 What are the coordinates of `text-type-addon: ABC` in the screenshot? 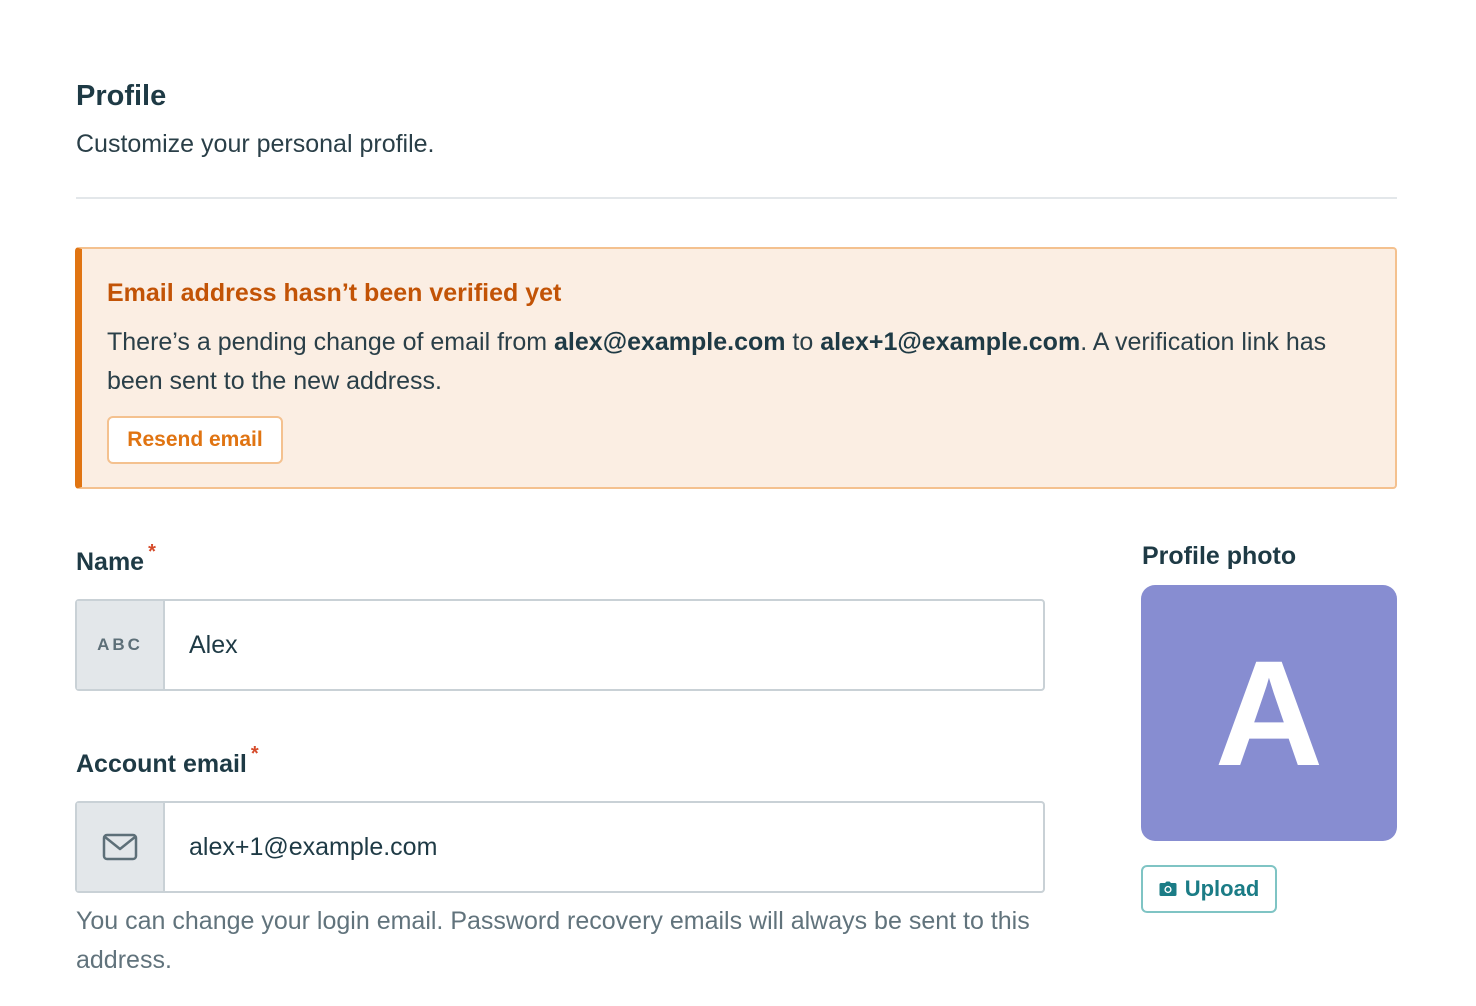 It's located at (121, 645).